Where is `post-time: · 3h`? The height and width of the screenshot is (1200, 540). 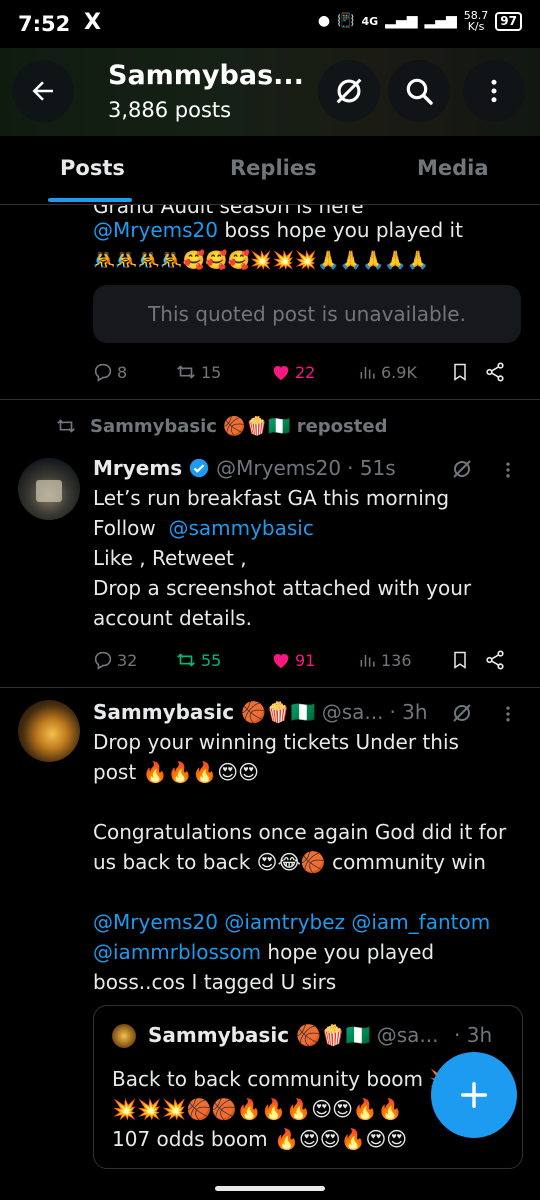
post-time: · 3h is located at coordinates (408, 712).